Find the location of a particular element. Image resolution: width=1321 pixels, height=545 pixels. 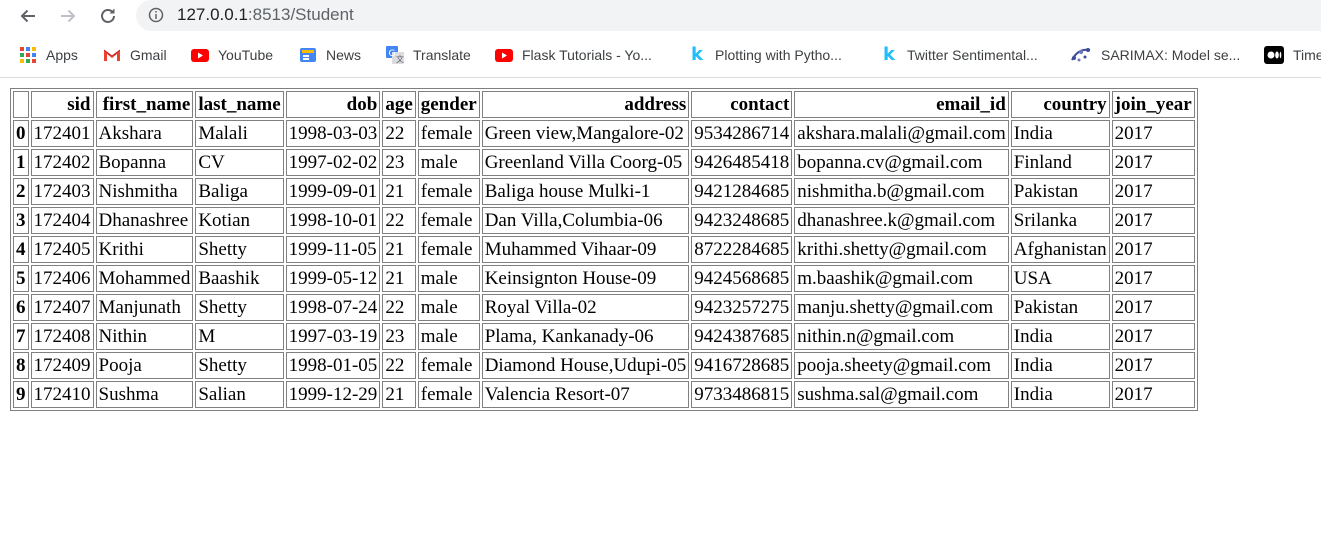

cell-sid: 172404 is located at coordinates (62, 220).